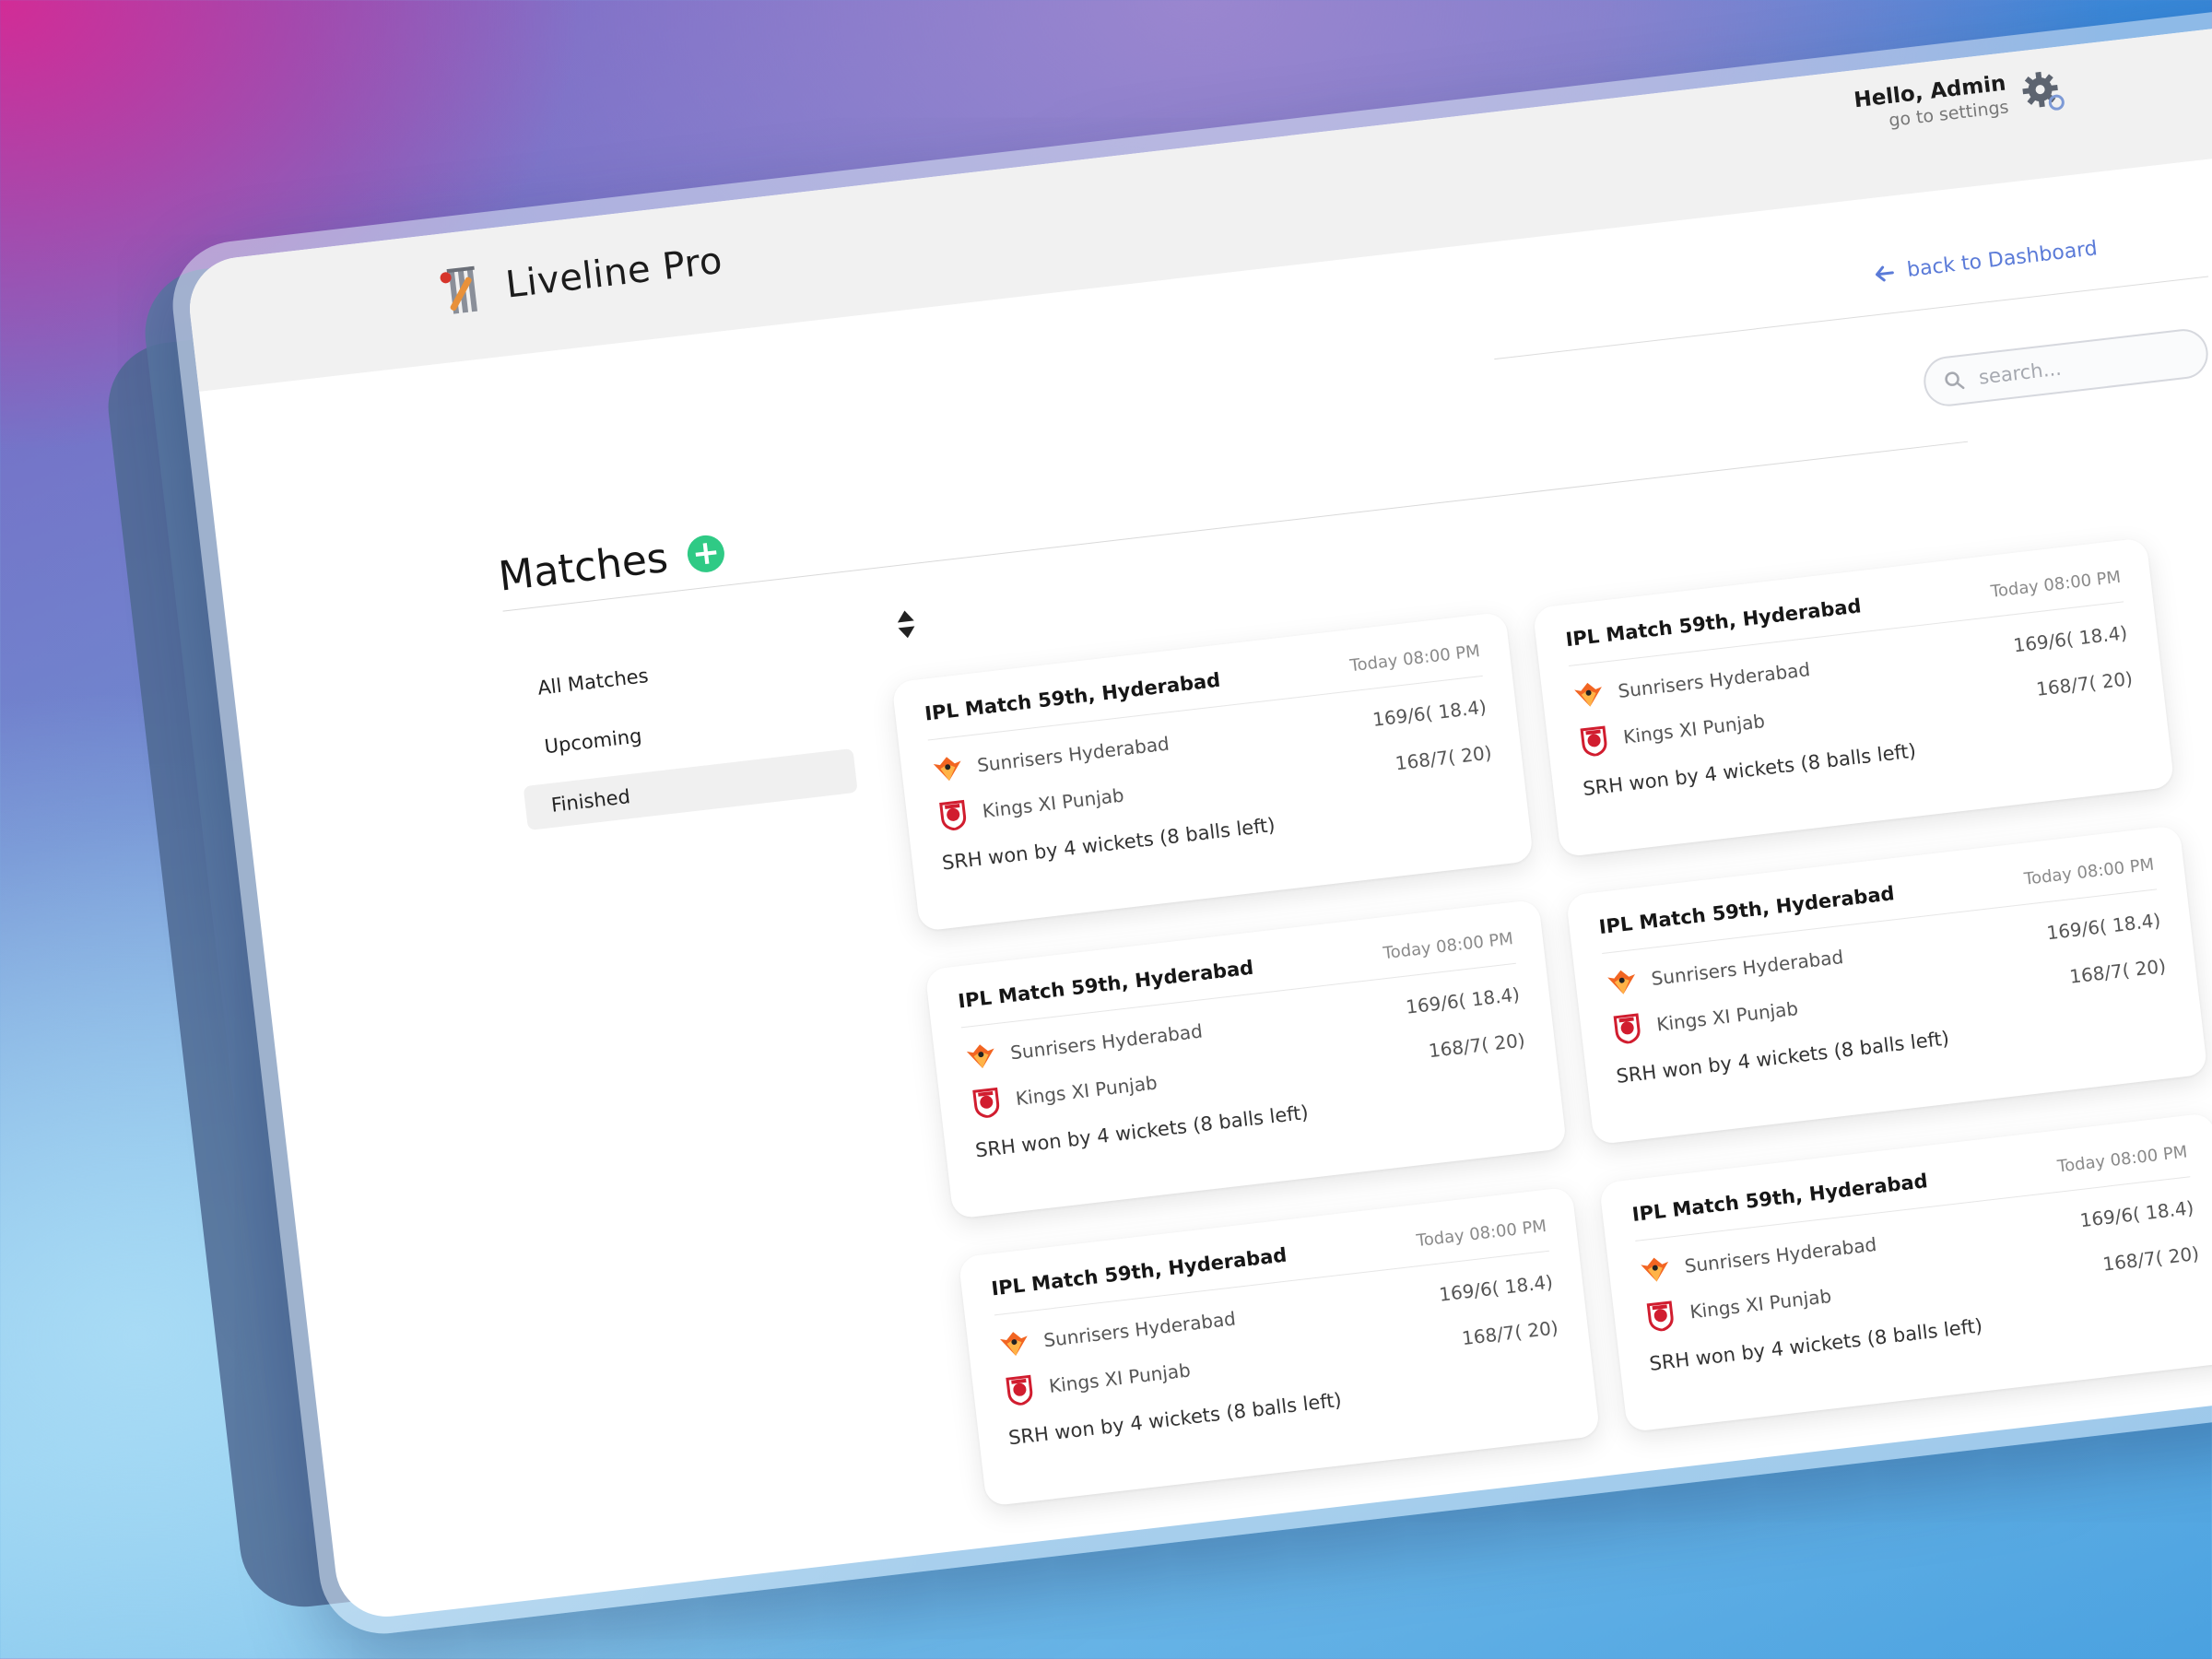  Describe the element at coordinates (2079, 366) in the screenshot. I see `search-input` at that location.